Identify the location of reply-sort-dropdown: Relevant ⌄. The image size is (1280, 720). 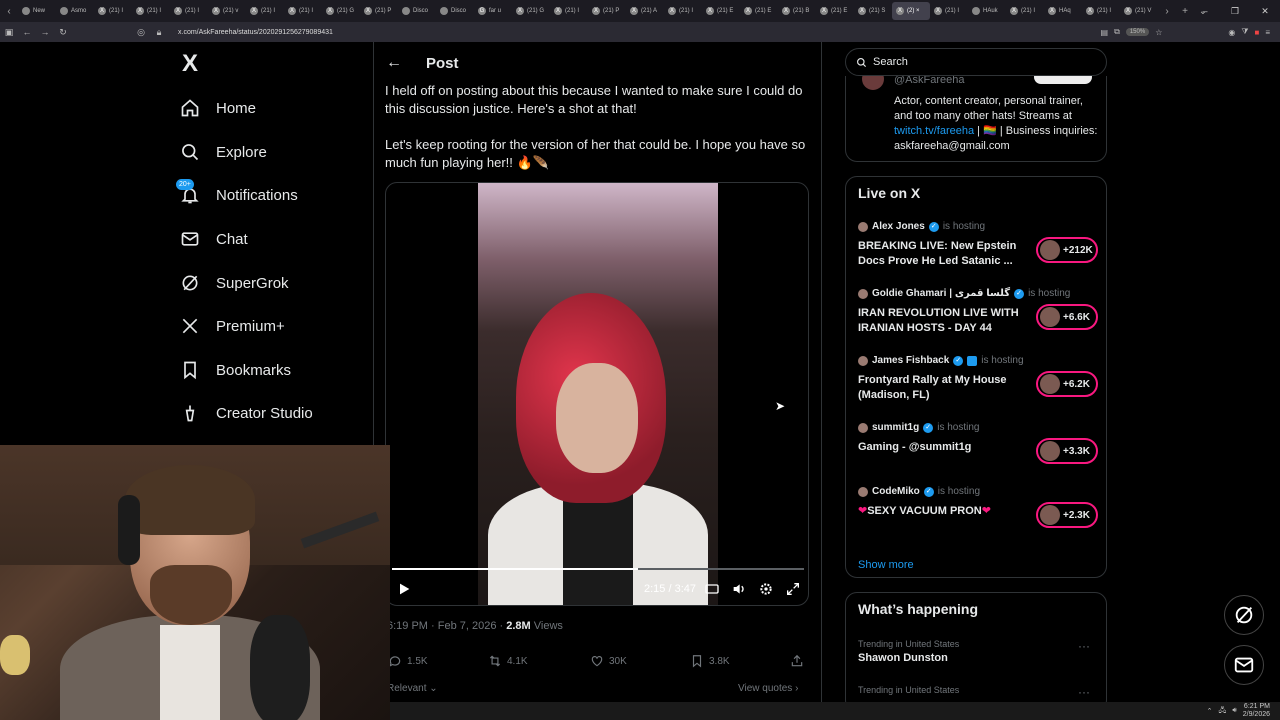
(412, 688).